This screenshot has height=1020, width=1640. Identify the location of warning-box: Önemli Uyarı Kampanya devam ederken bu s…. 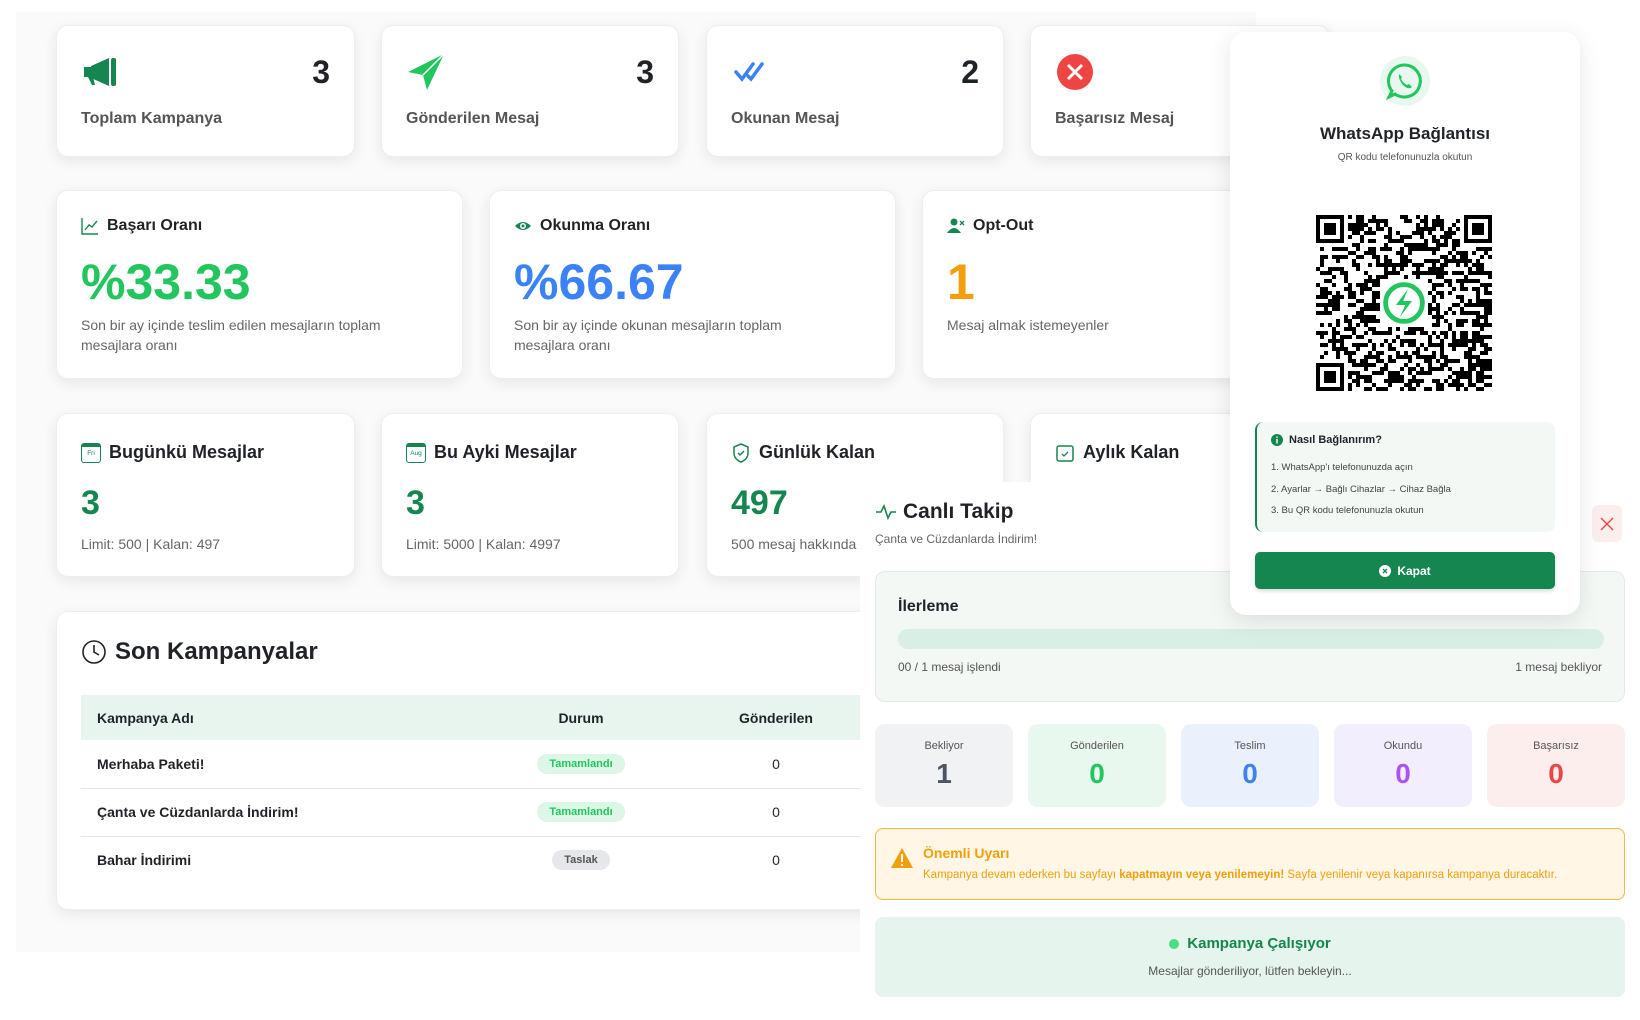
(1250, 864).